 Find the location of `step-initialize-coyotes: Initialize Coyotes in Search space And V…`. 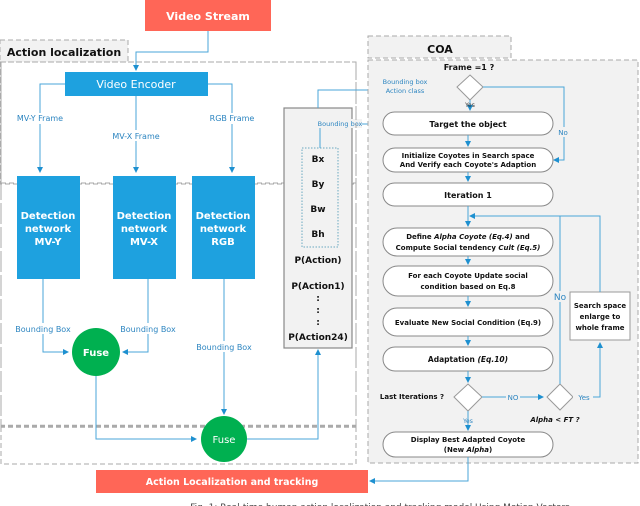

step-initialize-coyotes: Initialize Coyotes in Search space And V… is located at coordinates (468, 160).